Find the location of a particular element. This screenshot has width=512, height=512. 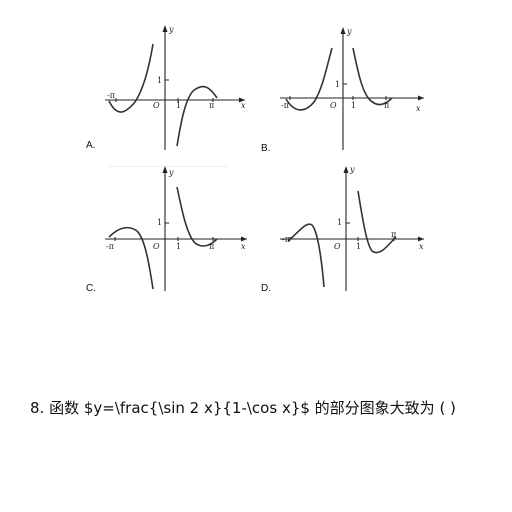

option-b-label: B. is located at coordinates (266, 148).